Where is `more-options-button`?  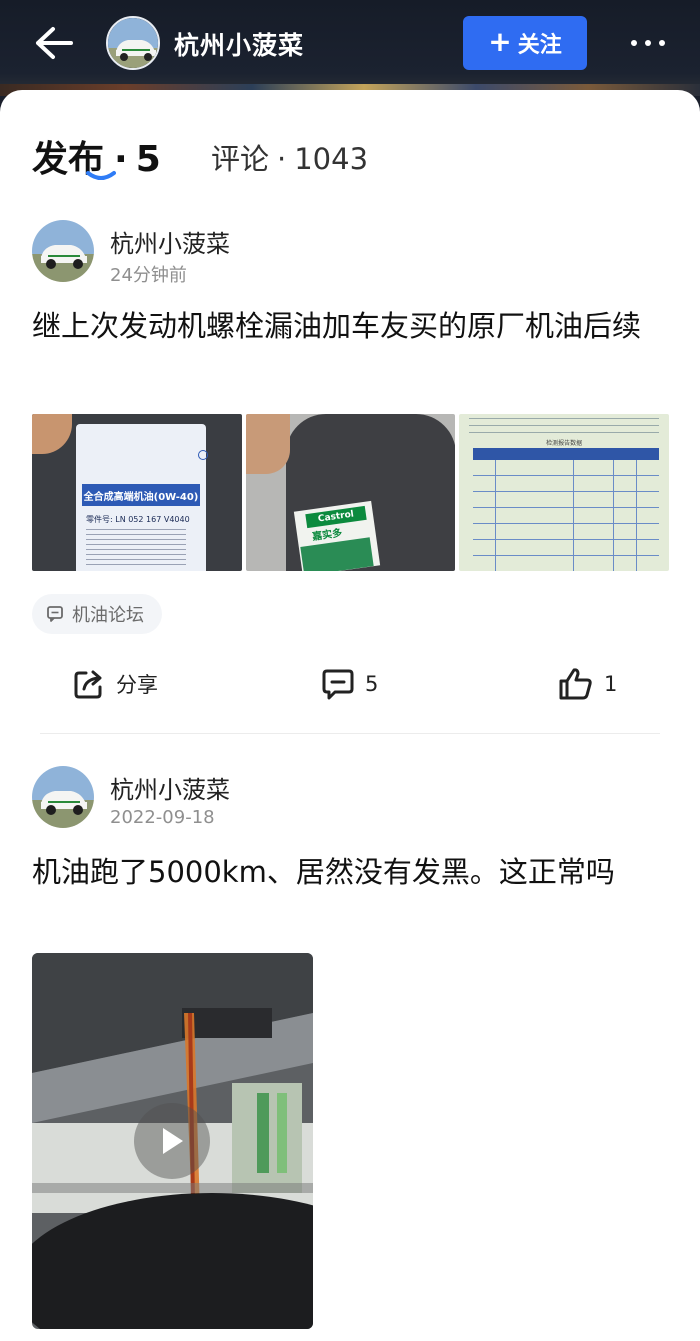 more-options-button is located at coordinates (648, 43).